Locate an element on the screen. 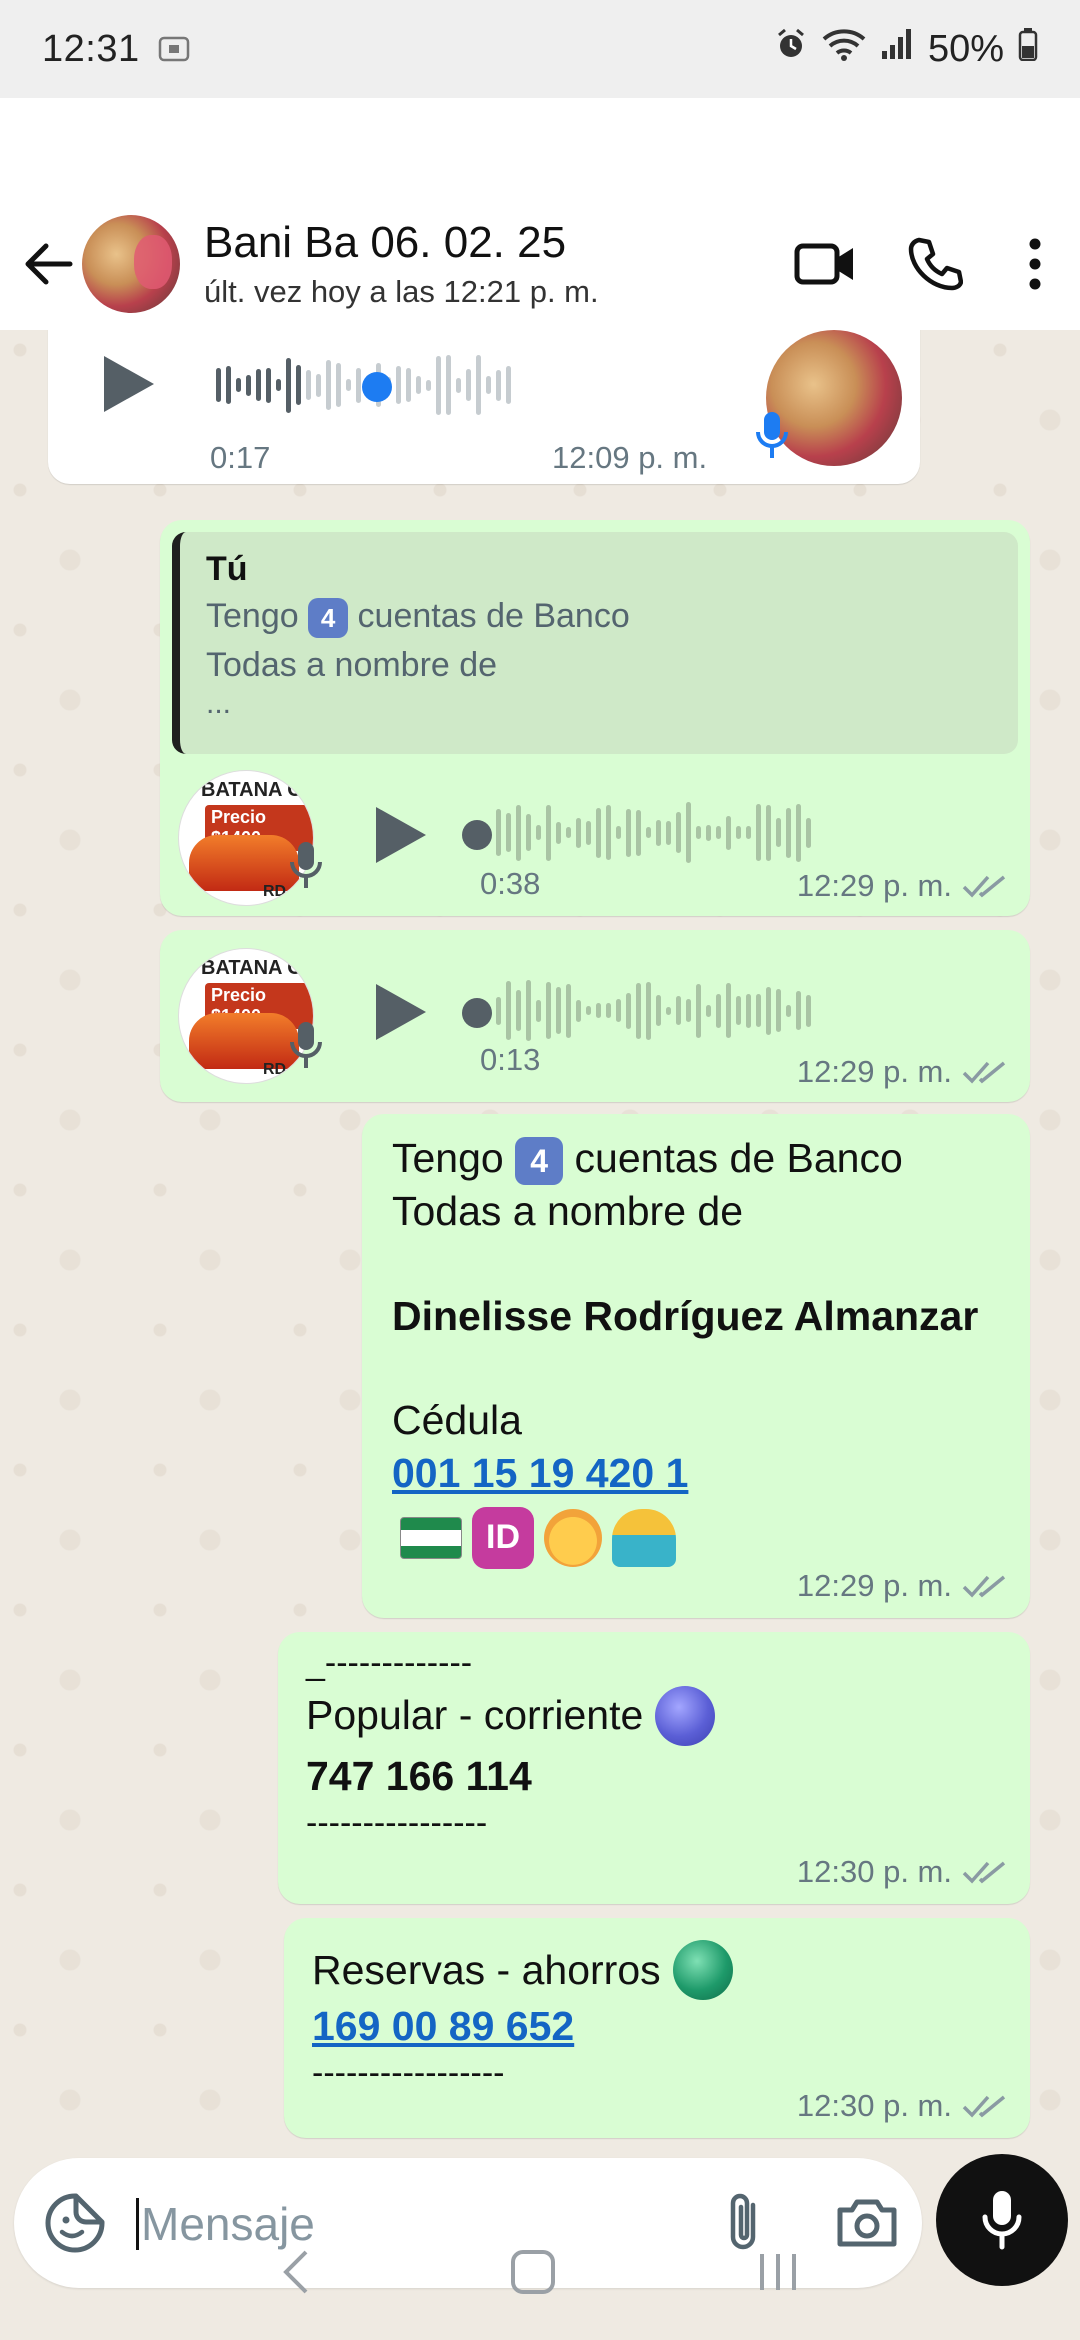 The width and height of the screenshot is (1080, 2340). emoji-row: ID is located at coordinates (707, 1538).